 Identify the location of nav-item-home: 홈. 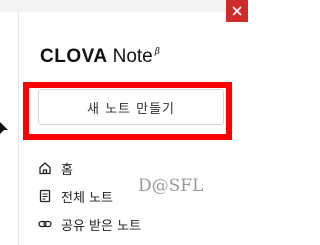
(55, 168).